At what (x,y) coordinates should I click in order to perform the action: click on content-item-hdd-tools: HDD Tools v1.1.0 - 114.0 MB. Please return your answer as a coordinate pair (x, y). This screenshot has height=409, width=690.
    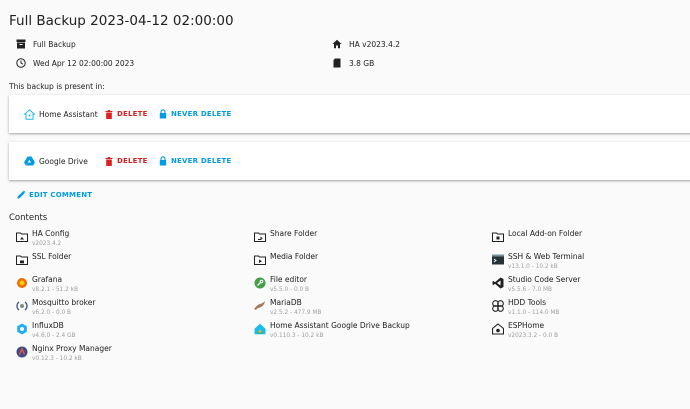
    Looking at the image, I should click on (590, 307).